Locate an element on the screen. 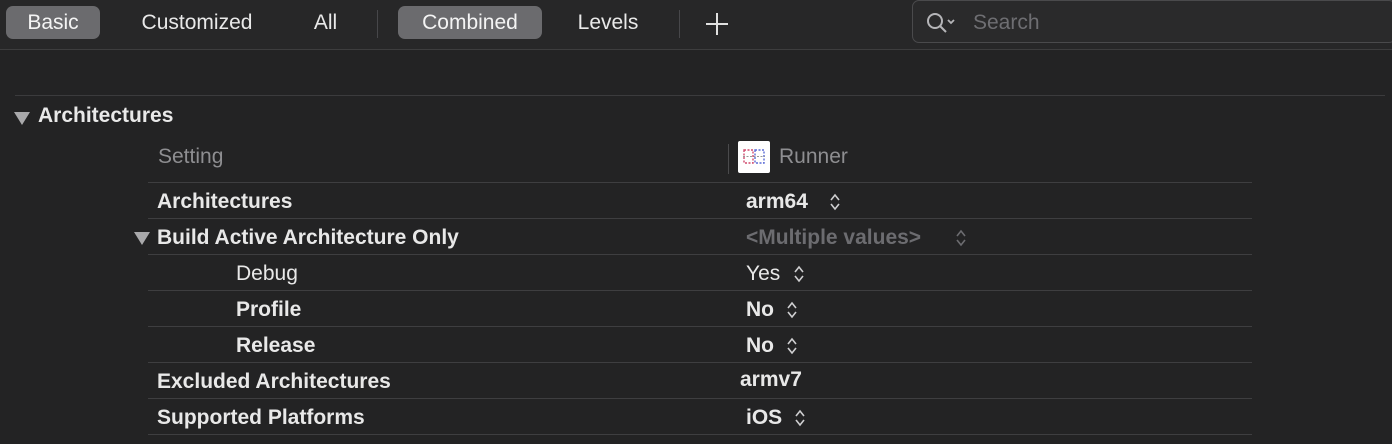  filter-customized-button: Customized is located at coordinates (197, 22).